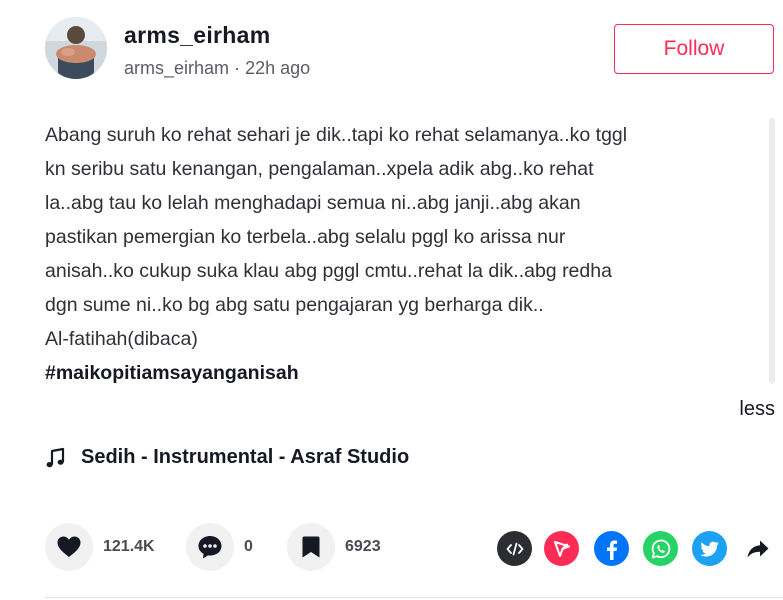 The height and width of the screenshot is (600, 783). I want to click on music-title: Sedih - Instrumental - Asraf Studio, so click(245, 457).